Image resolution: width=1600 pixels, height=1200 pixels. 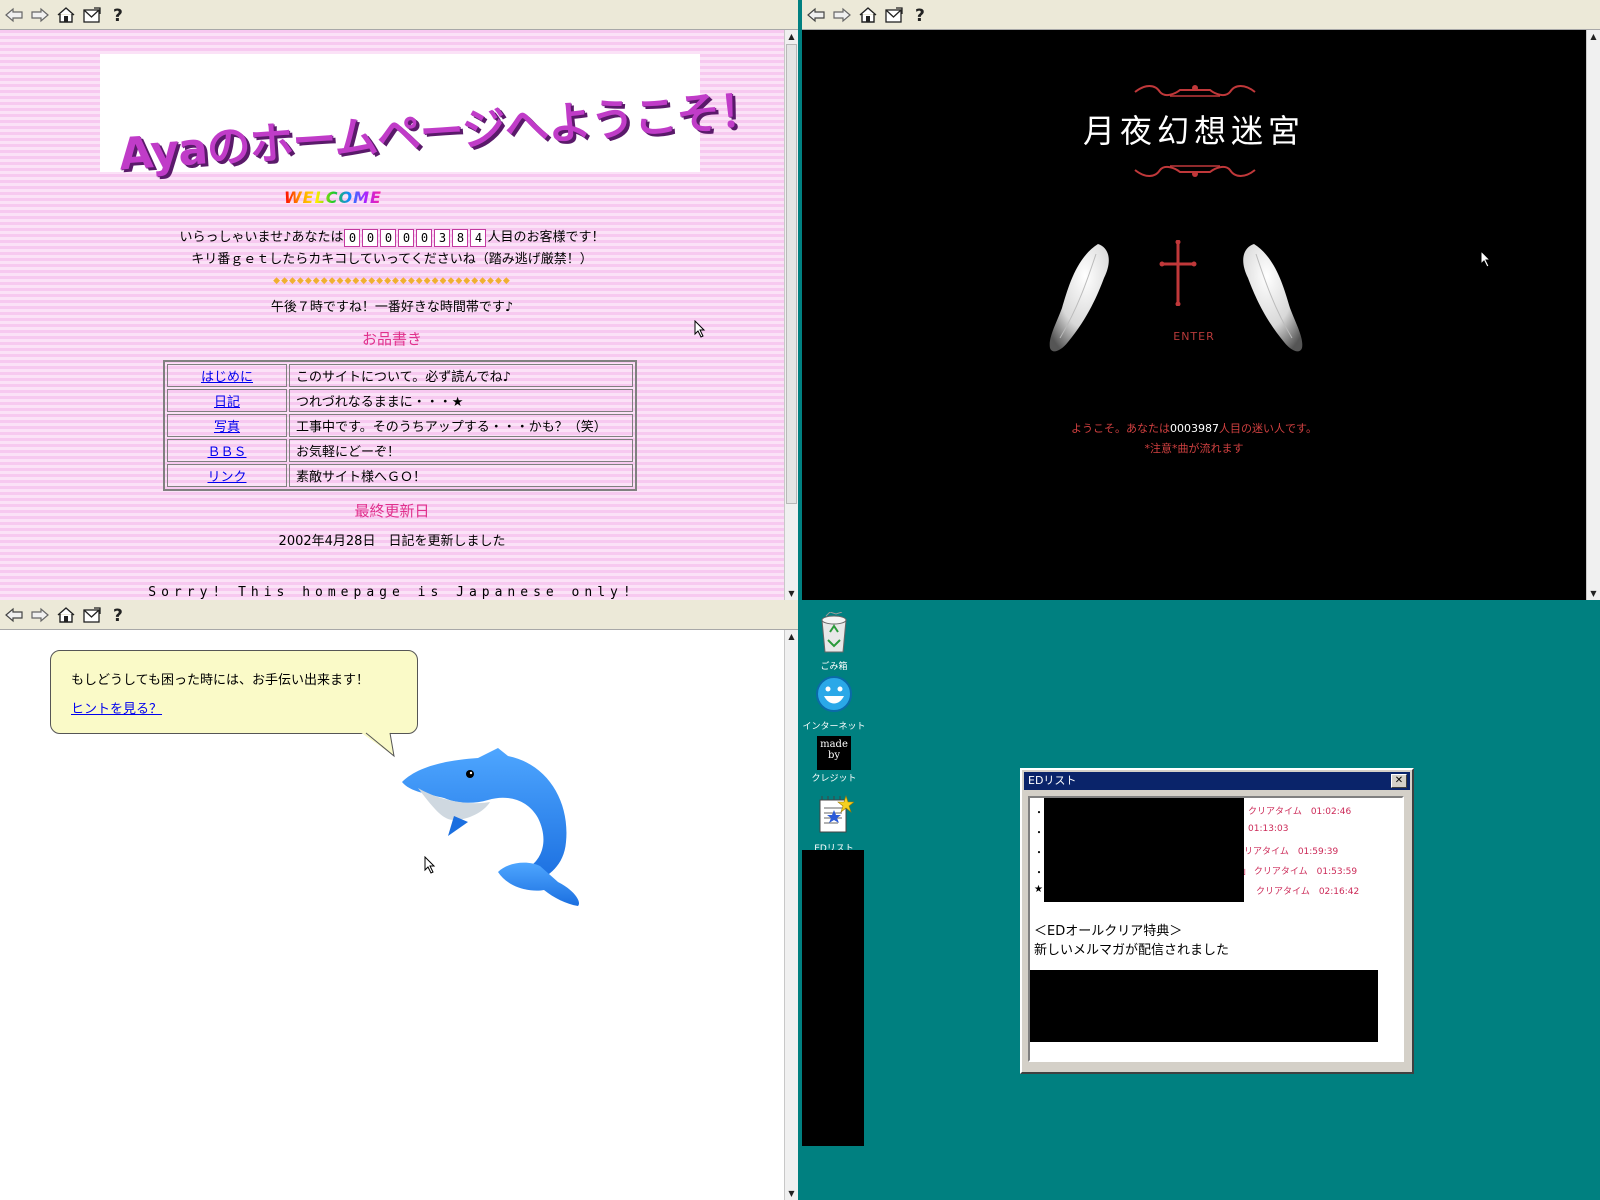 I want to click on speech-bubble: もしどうしても困った時には、お手伝い出来ます！ ヒントを見る？, so click(x=234, y=692).